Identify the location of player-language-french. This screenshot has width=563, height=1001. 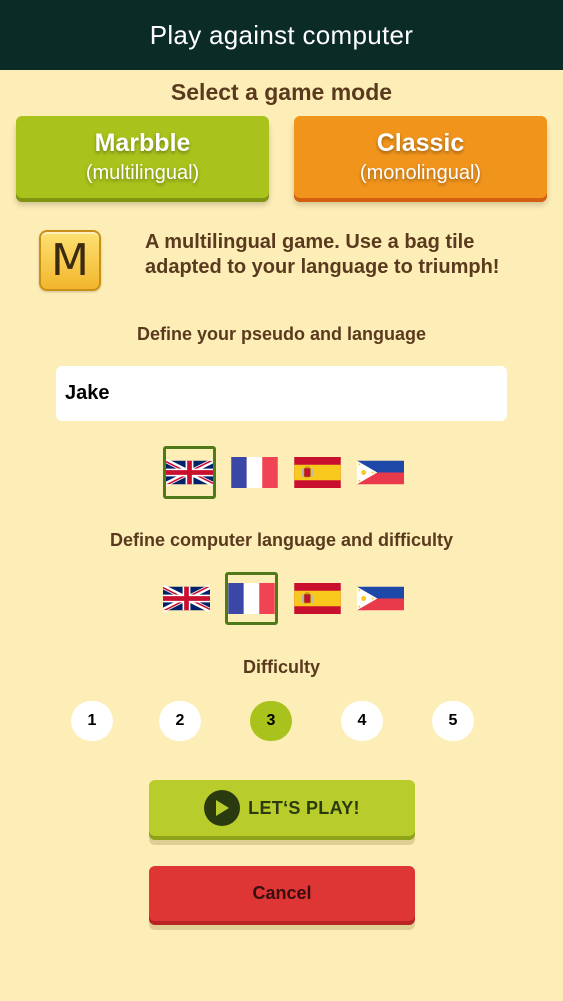
(254, 472).